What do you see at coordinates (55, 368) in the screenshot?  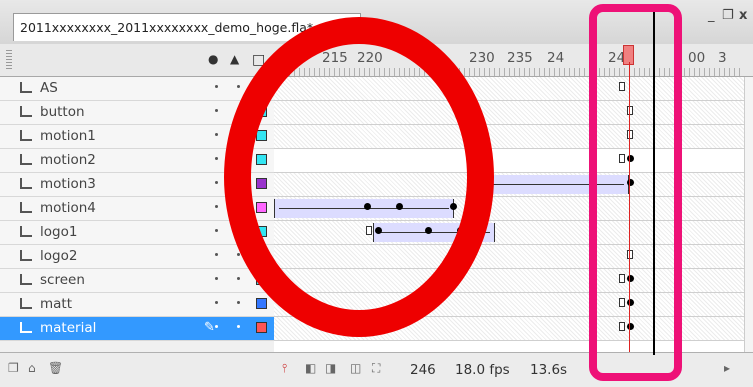 I see `delete-icon: 🗑` at bounding box center [55, 368].